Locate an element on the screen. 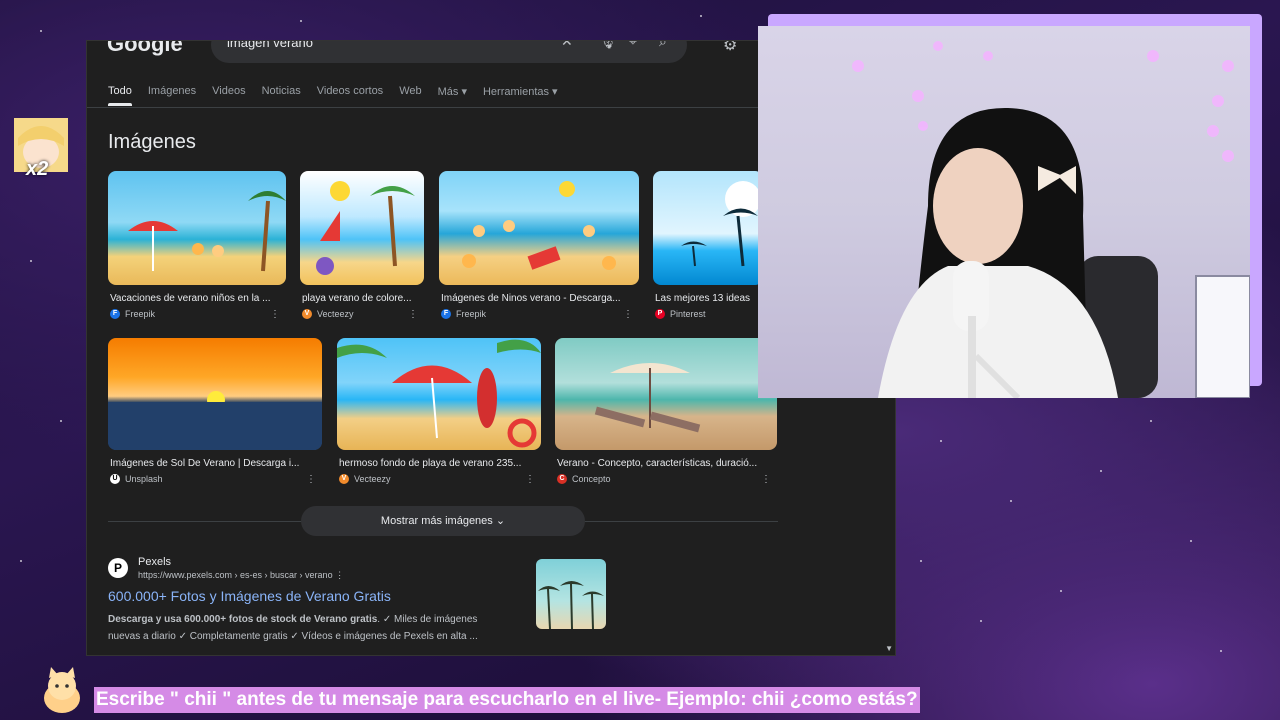 Image resolution: width=1280 pixels, height=720 pixels. lens-icon: ⌖ is located at coordinates (633, 45).